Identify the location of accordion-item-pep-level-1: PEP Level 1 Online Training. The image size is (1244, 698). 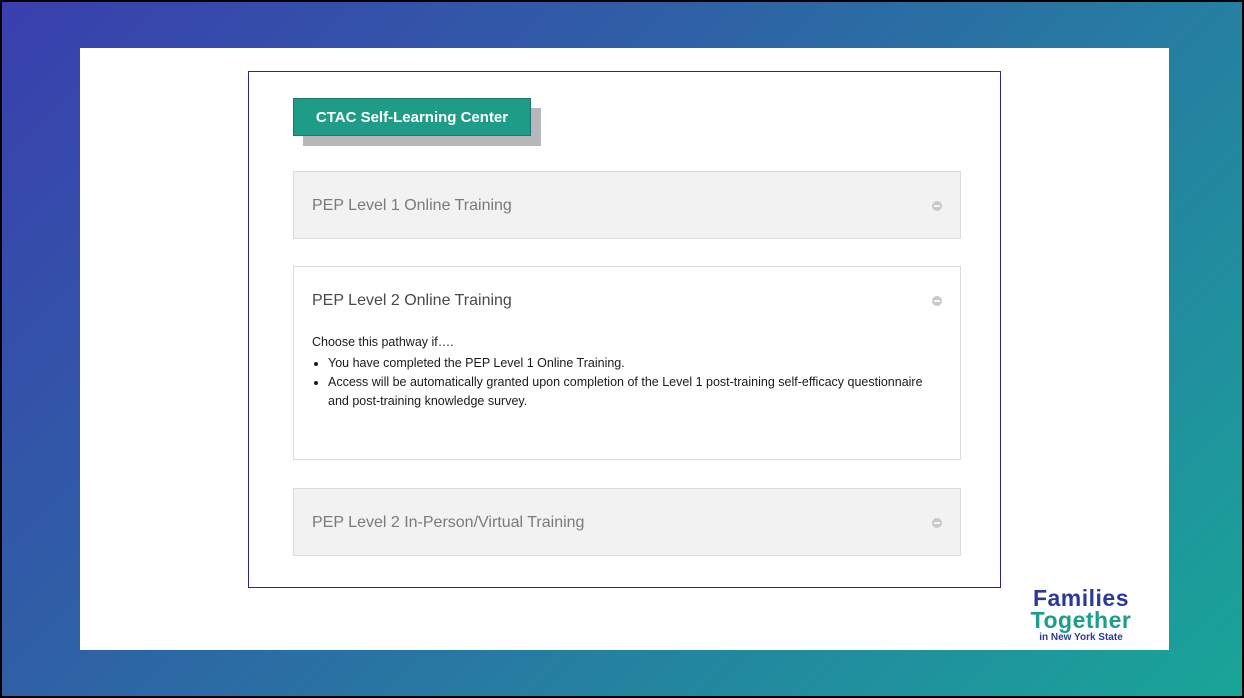
(627, 205).